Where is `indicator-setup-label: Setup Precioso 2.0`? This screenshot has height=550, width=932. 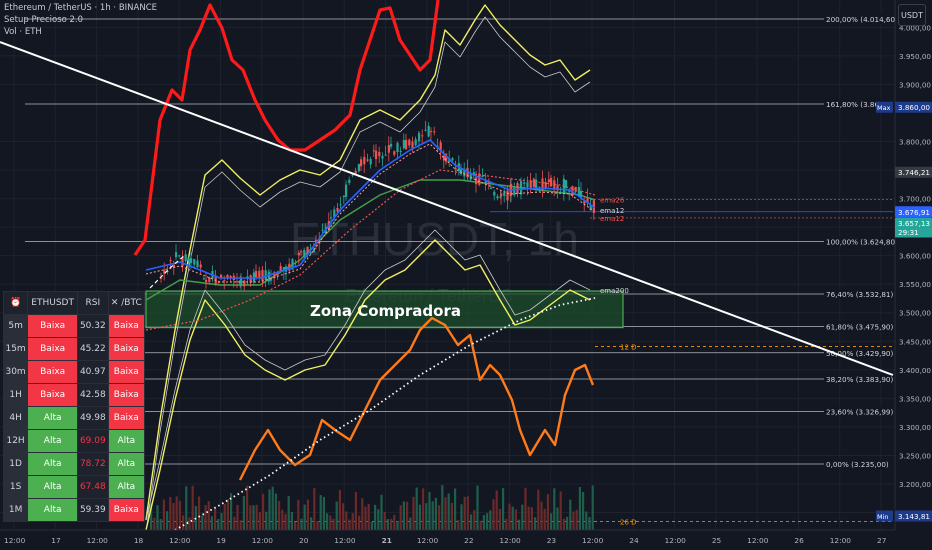
indicator-setup-label: Setup Precioso 2.0 is located at coordinates (80, 20).